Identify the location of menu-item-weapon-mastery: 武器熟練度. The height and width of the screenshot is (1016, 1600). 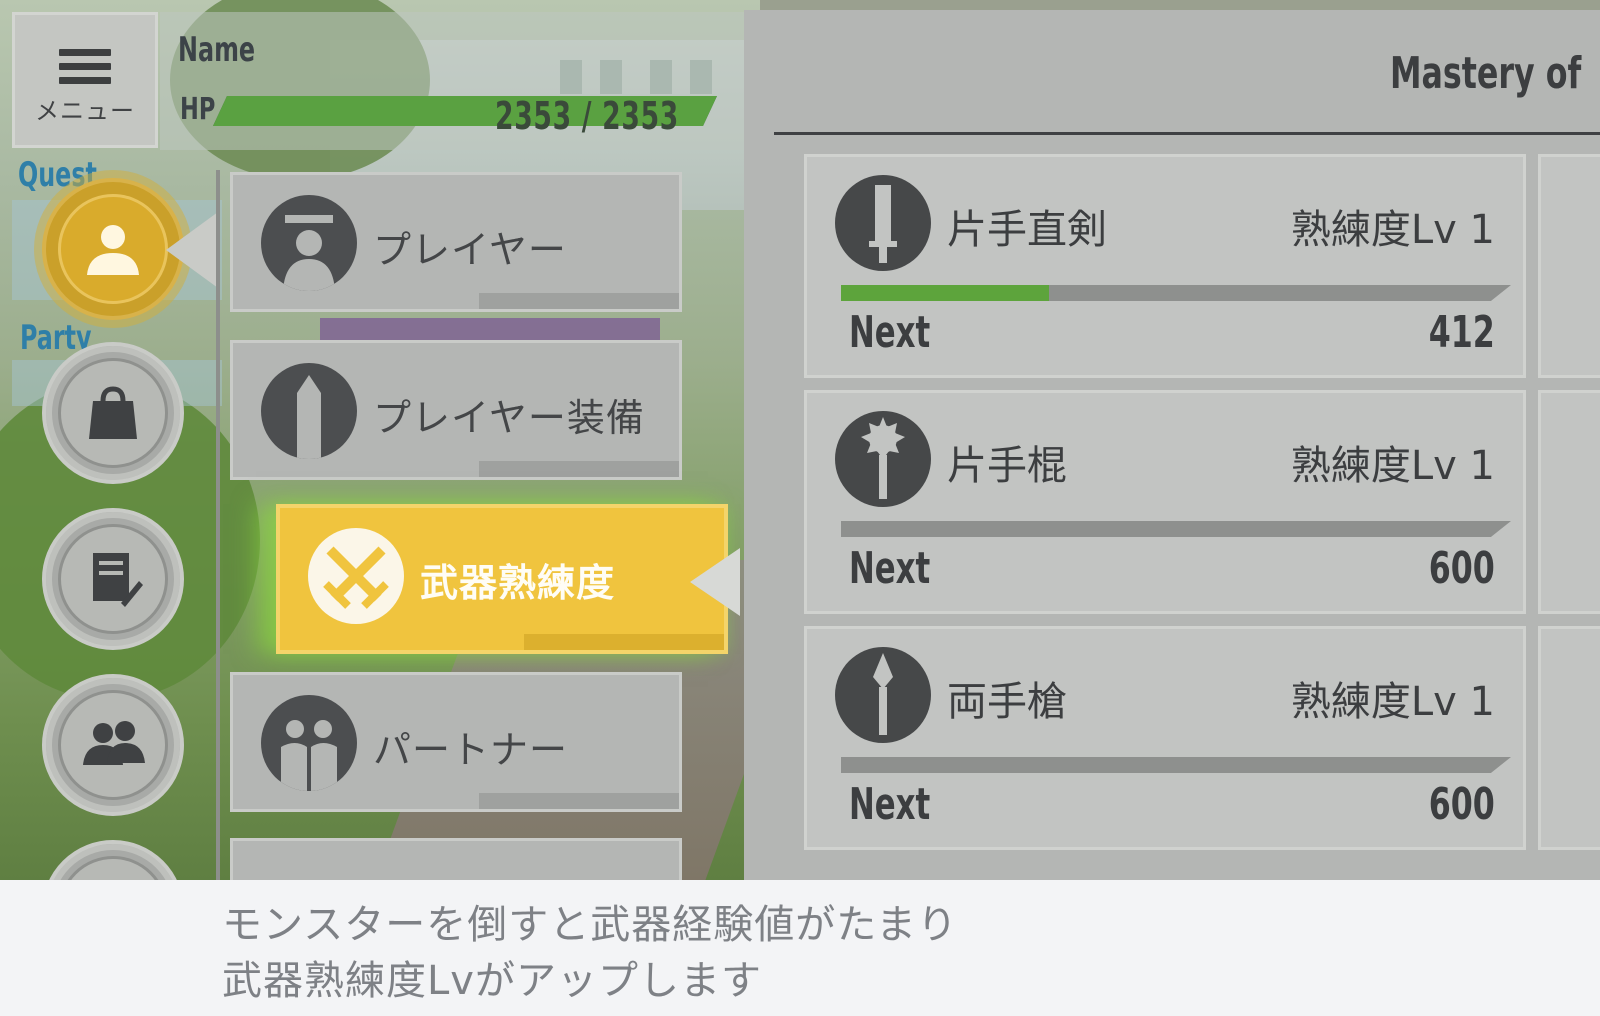
(502, 579).